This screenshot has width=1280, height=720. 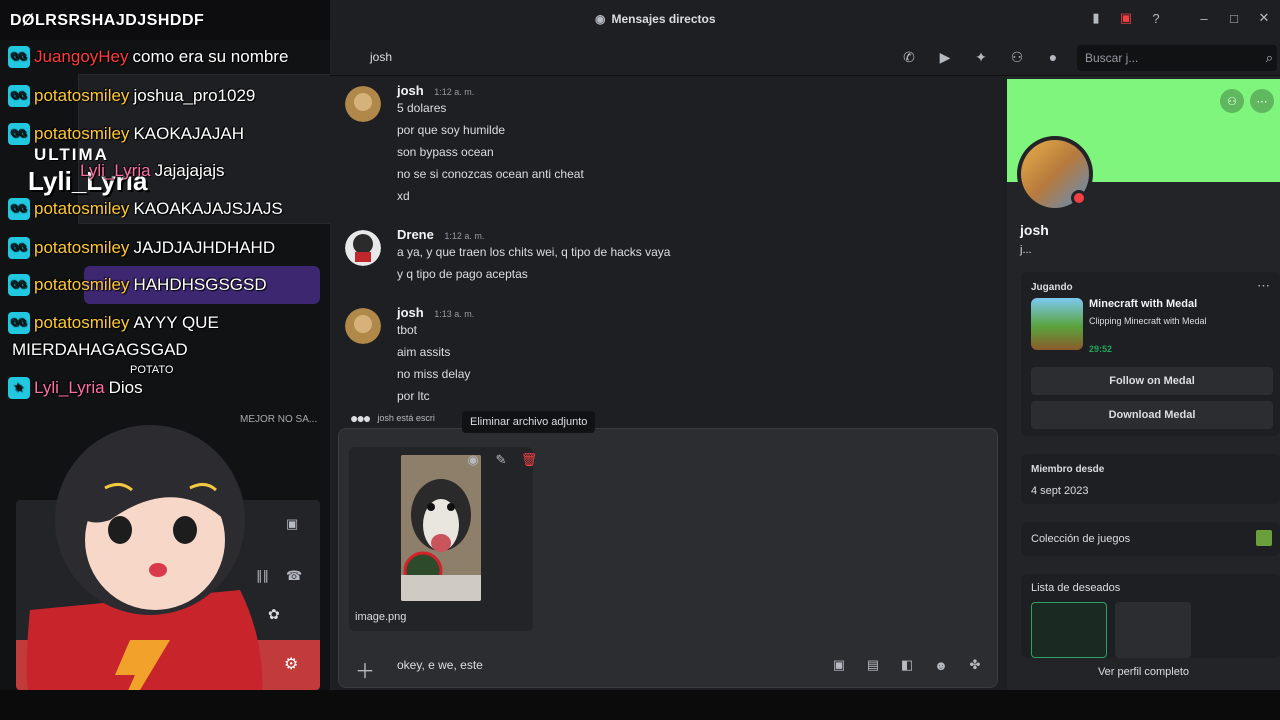 What do you see at coordinates (1264, 18) in the screenshot?
I see `close-icon: ✕` at bounding box center [1264, 18].